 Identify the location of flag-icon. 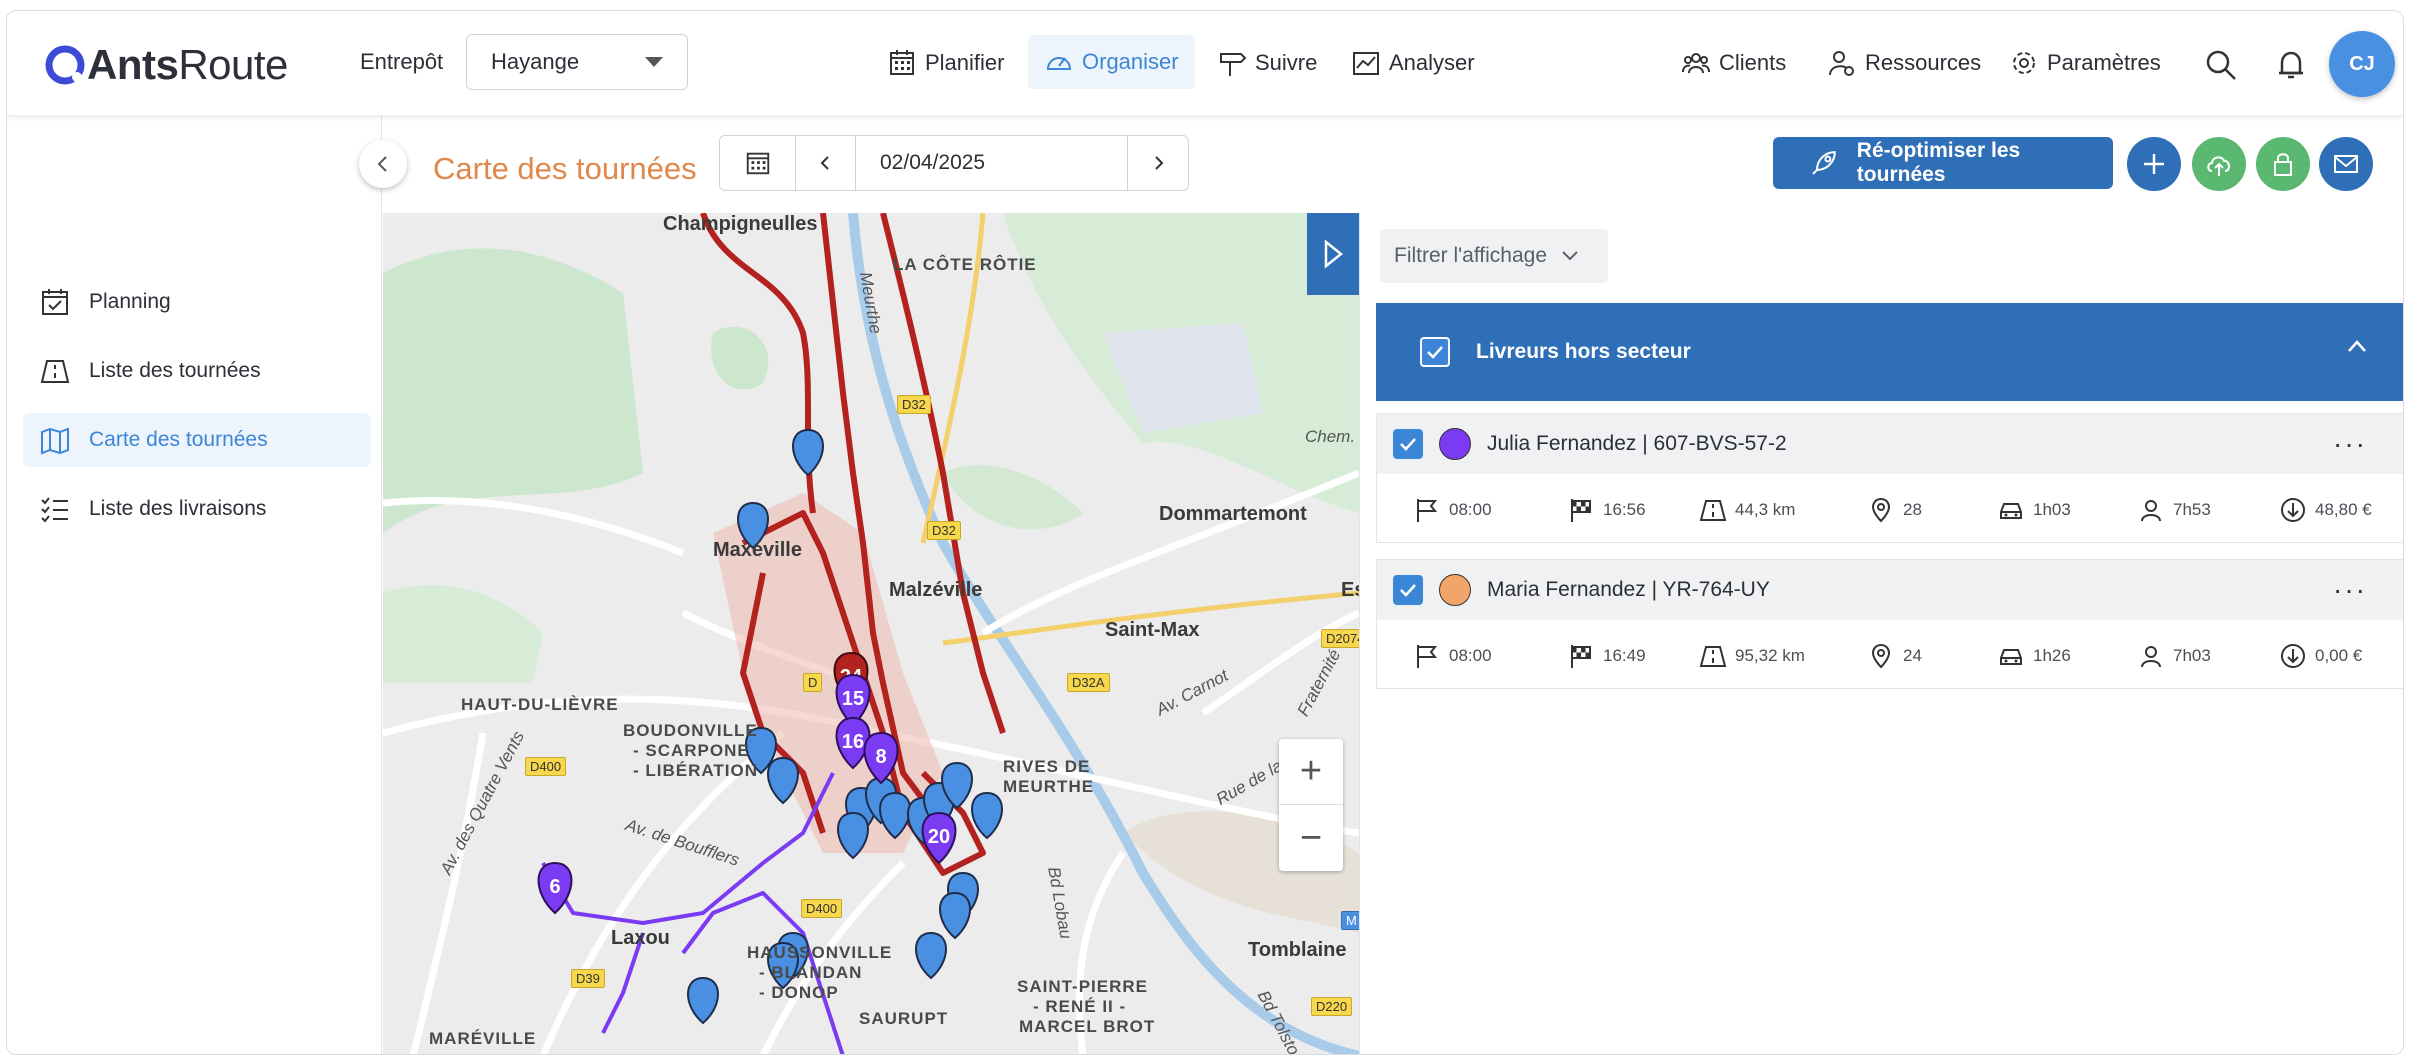
(1427, 656).